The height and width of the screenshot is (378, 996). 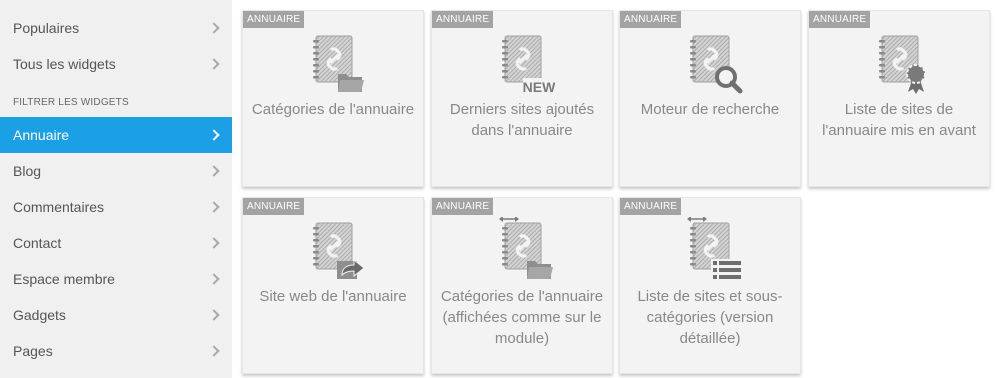 I want to click on sidebar-item-tous-les-widgets: Tous les widgets, so click(x=116, y=64).